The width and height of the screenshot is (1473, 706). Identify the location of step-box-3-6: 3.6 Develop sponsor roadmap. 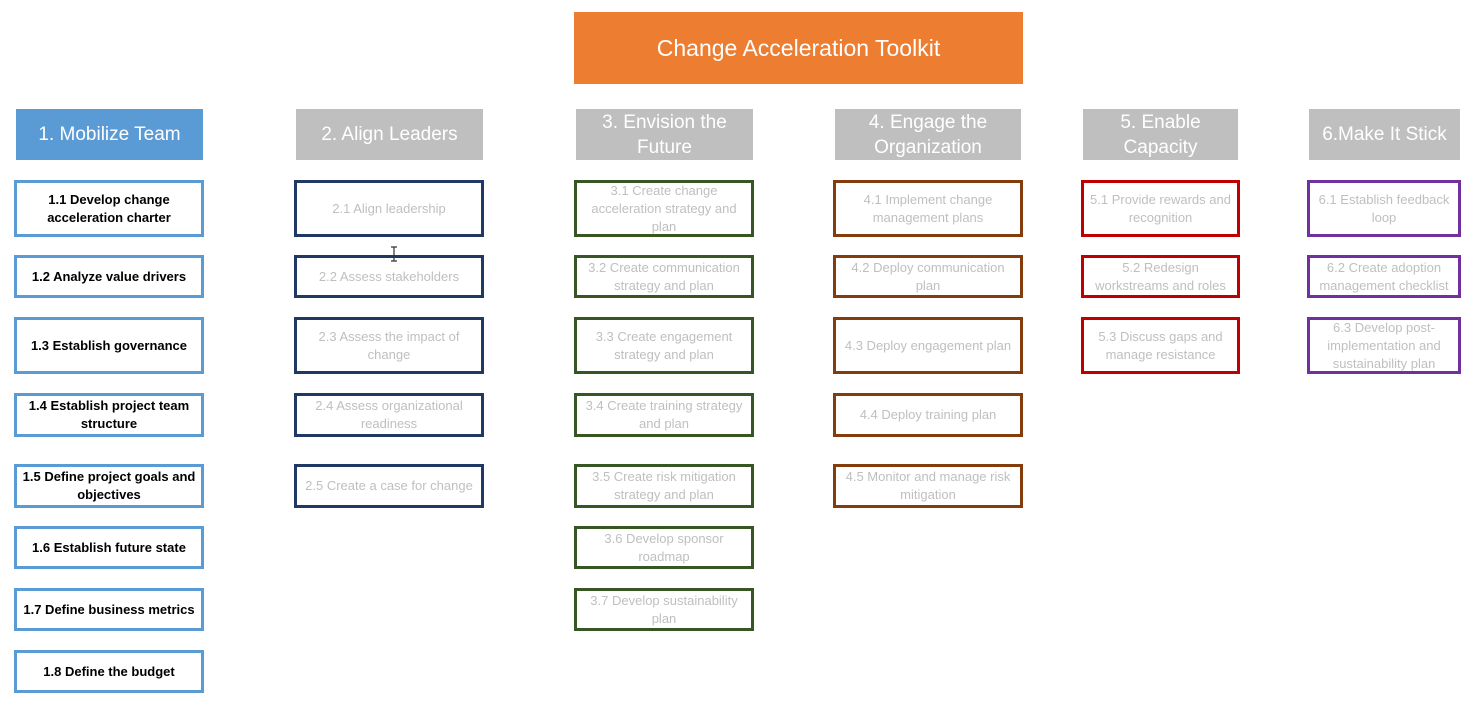
(664, 547).